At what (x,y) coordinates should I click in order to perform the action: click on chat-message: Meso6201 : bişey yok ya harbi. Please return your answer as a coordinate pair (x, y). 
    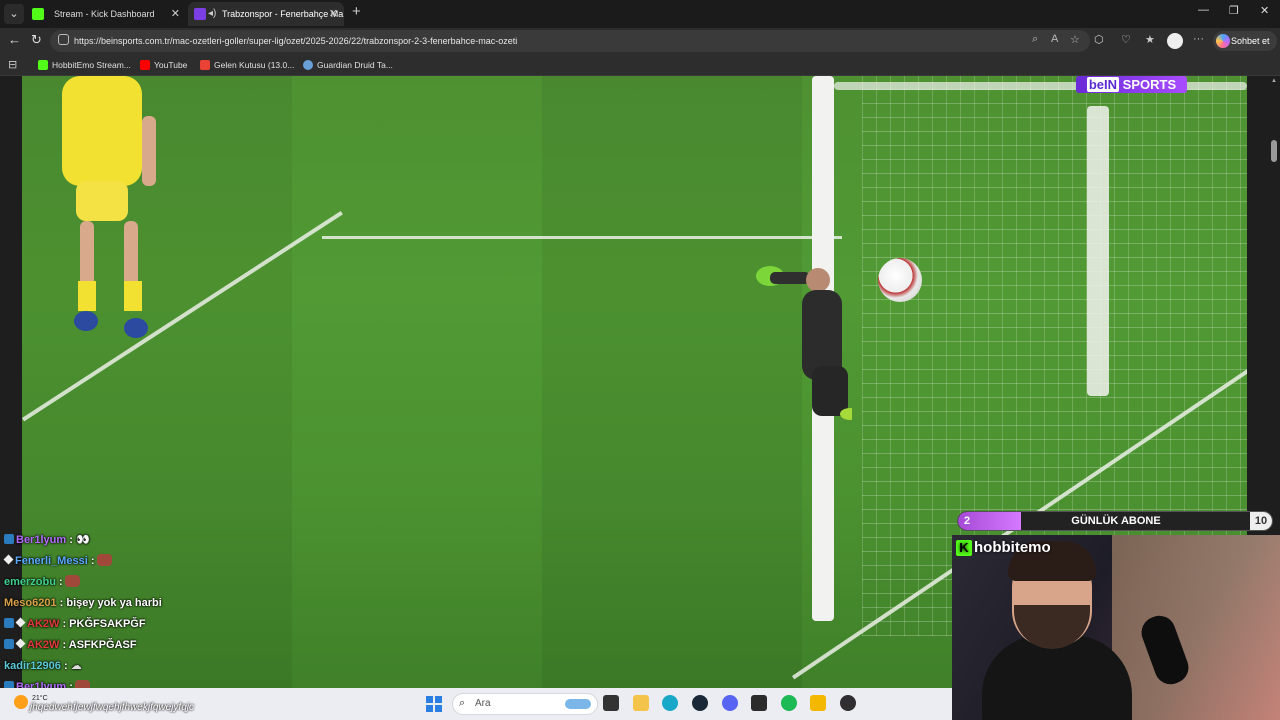
    Looking at the image, I should click on (83, 603).